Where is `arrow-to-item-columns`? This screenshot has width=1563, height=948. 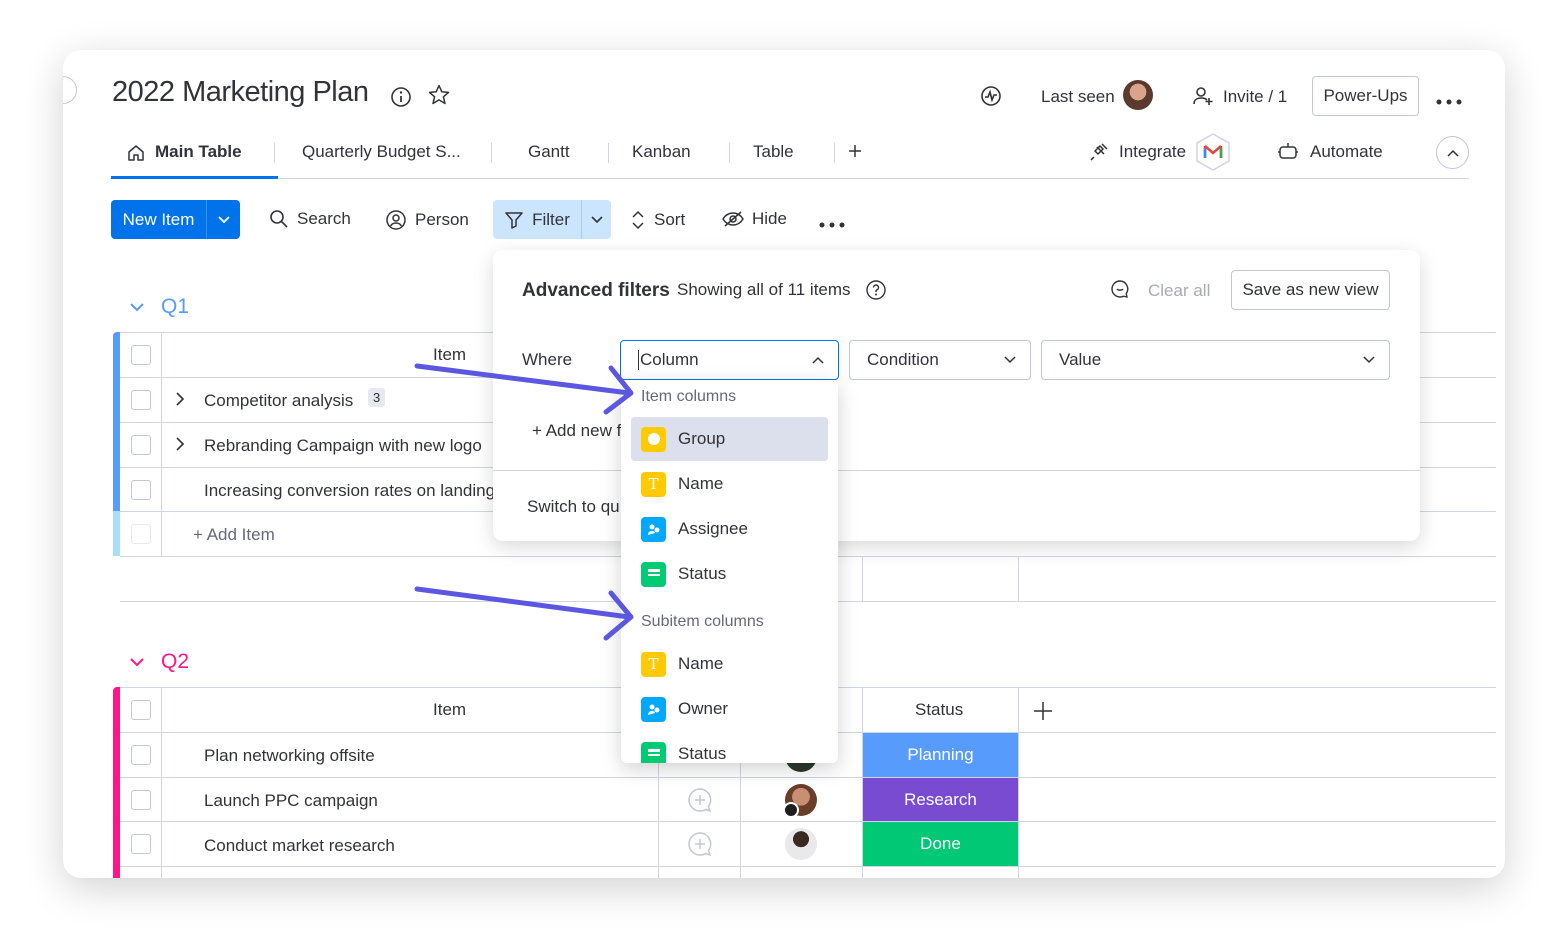
arrow-to-item-columns is located at coordinates (524, 389).